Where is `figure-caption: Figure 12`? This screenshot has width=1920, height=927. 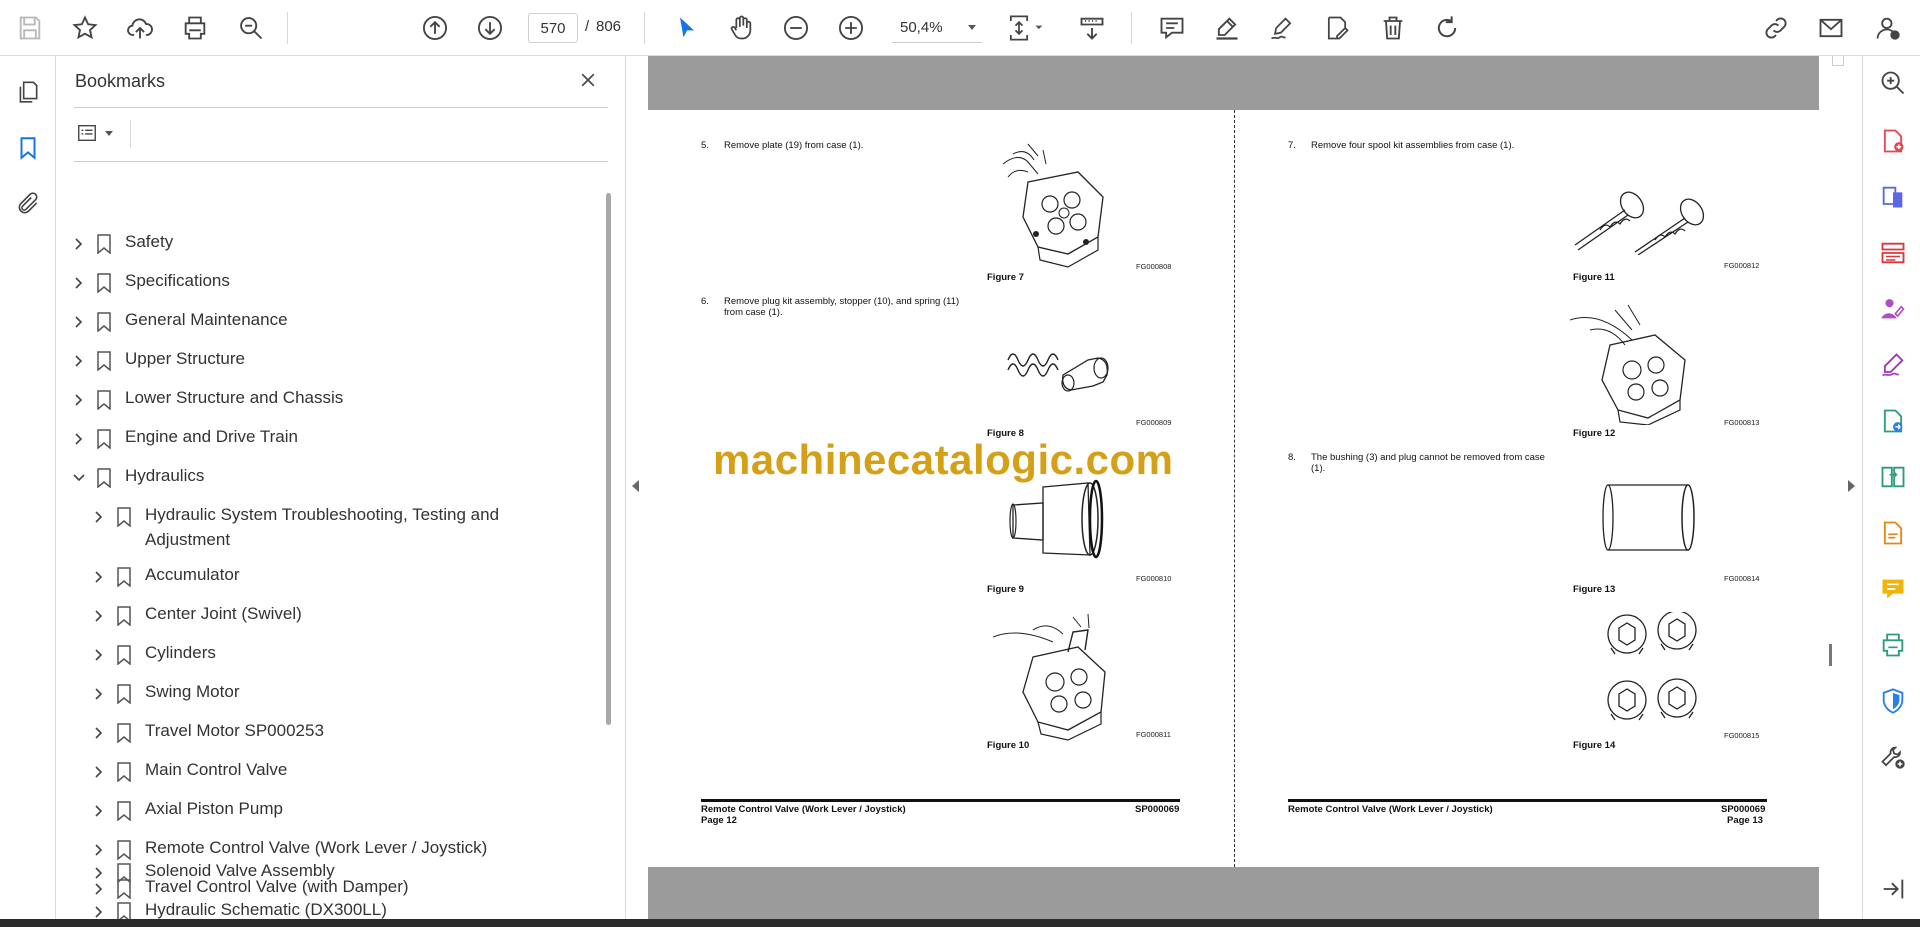 figure-caption: Figure 12 is located at coordinates (1594, 433).